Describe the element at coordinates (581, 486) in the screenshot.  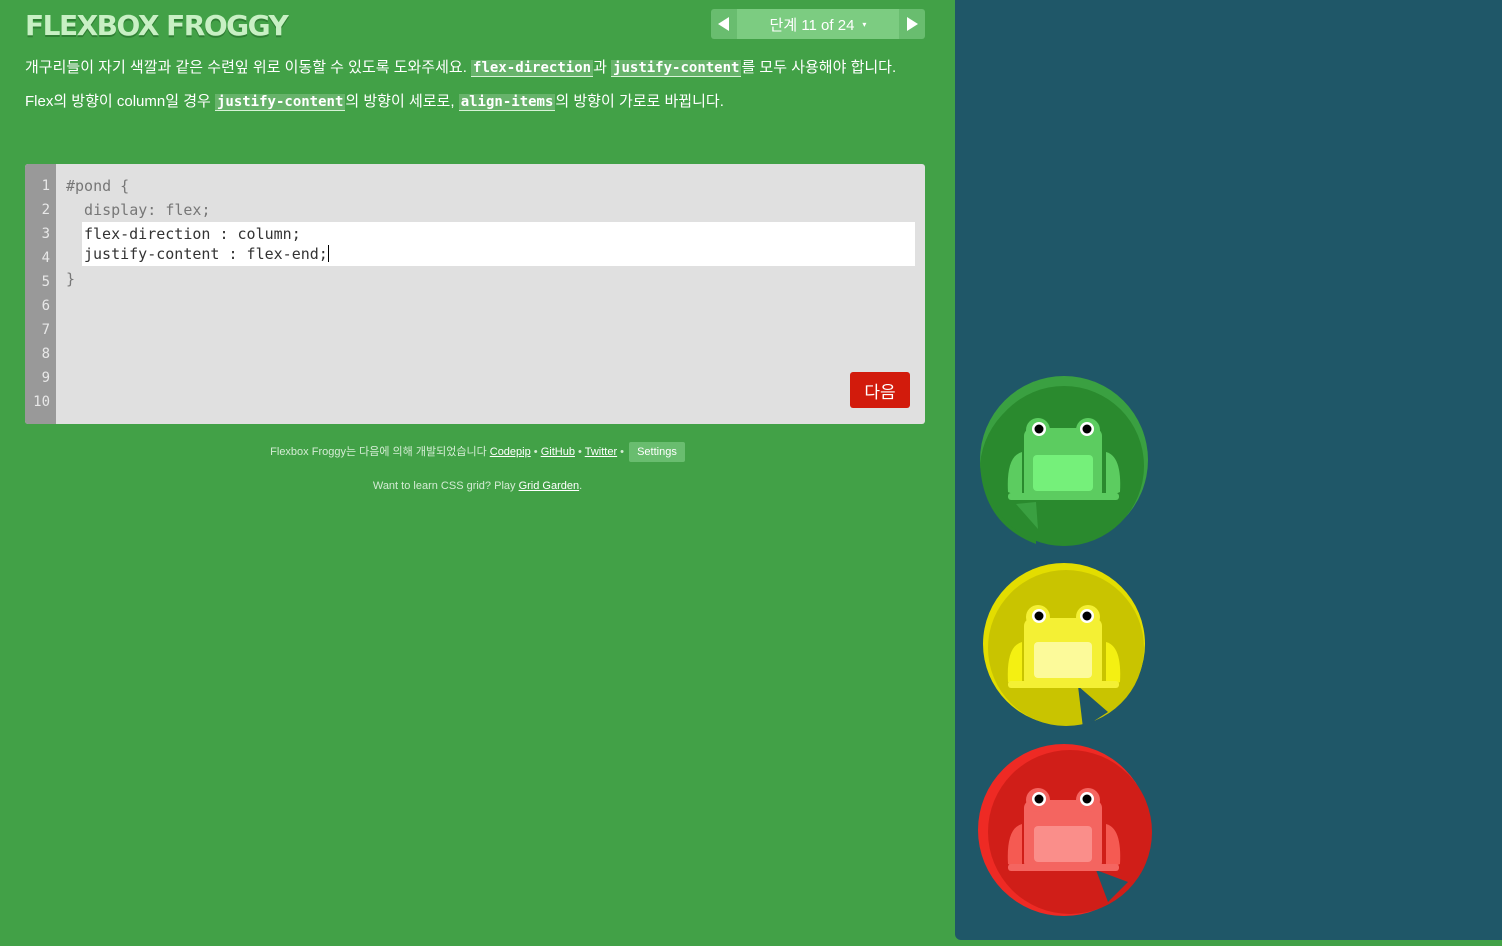
I see `promo-suffix: .` at that location.